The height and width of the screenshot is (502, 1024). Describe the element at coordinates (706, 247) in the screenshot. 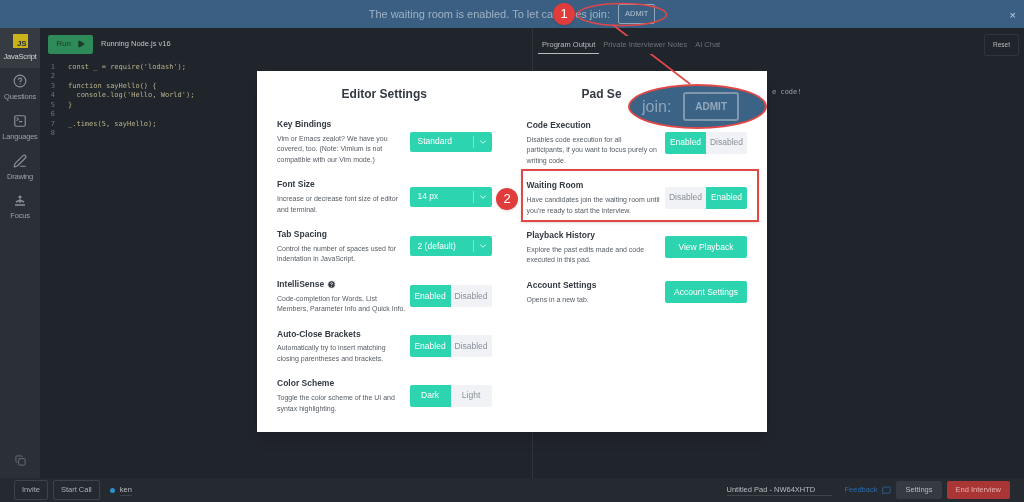

I see `action-button: View Playback` at that location.